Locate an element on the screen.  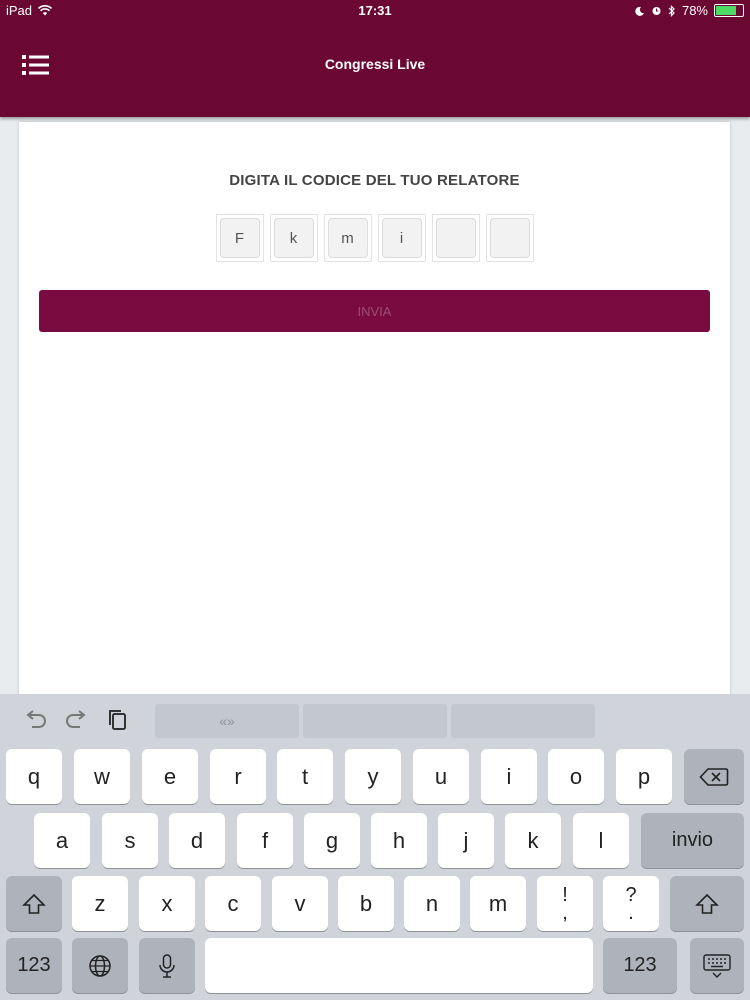
dictation-key is located at coordinates (167, 965).